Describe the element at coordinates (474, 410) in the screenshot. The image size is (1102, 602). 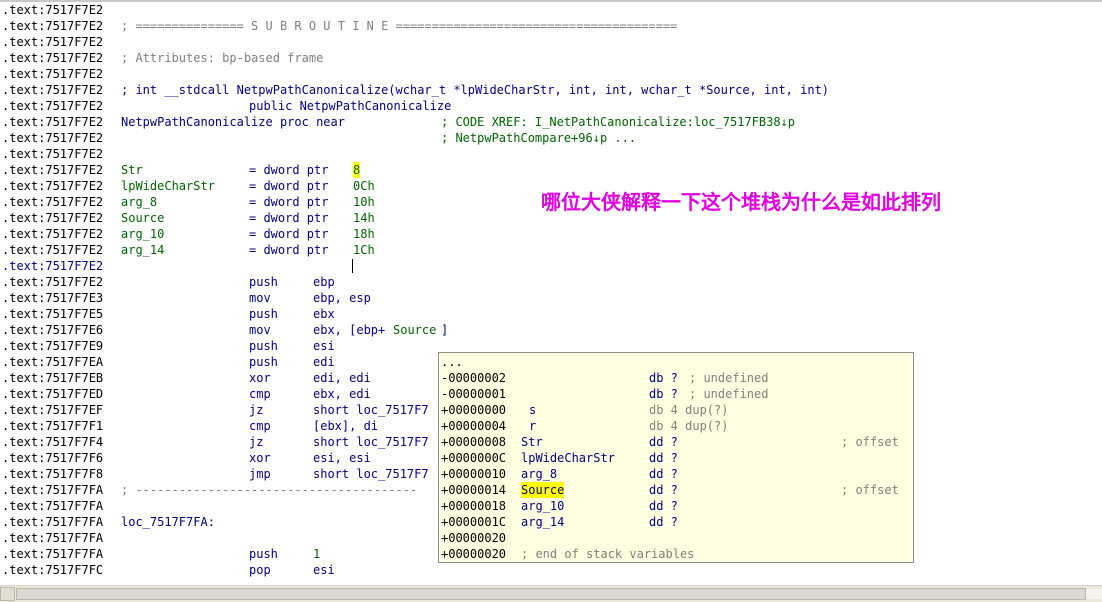
I see `stack-offset: +00000000` at that location.